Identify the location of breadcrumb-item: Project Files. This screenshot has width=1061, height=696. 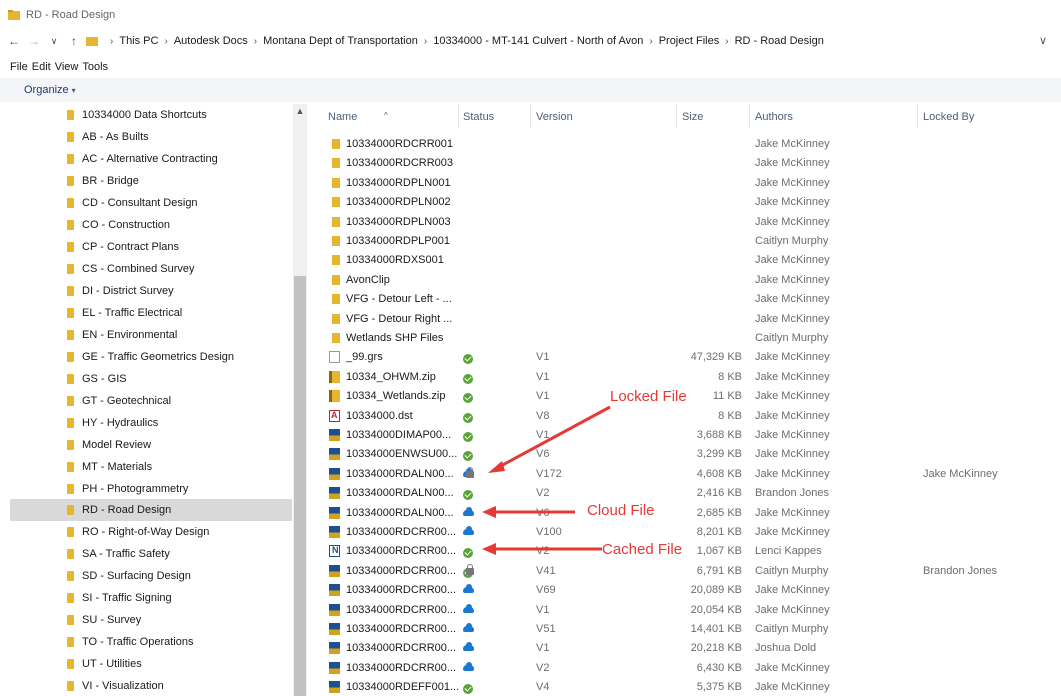
(689, 41).